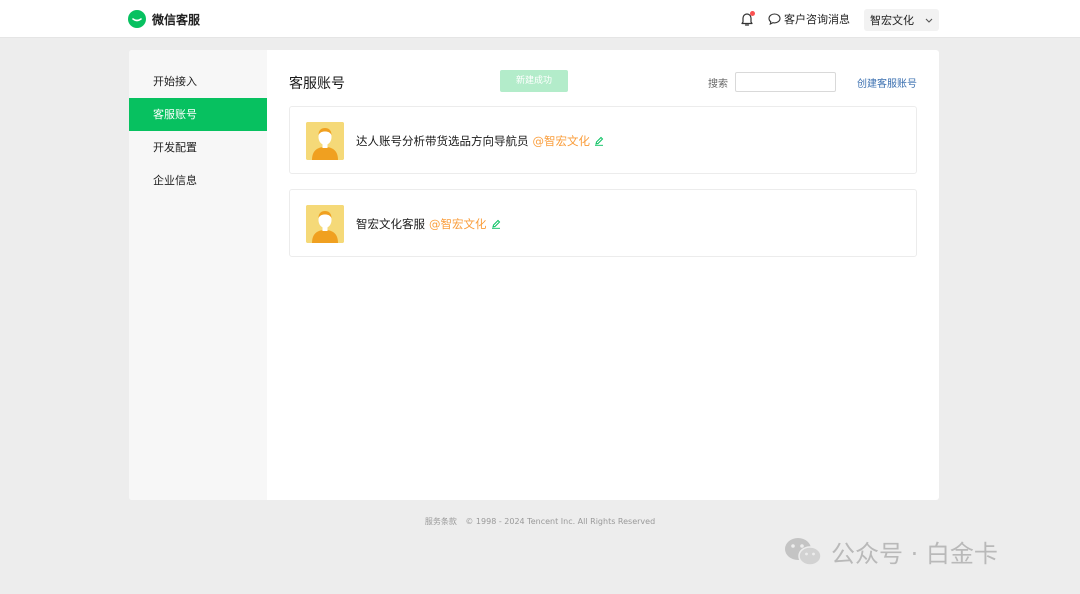 The height and width of the screenshot is (594, 1080). Describe the element at coordinates (774, 19) in the screenshot. I see `chat-bubble-icon` at that location.